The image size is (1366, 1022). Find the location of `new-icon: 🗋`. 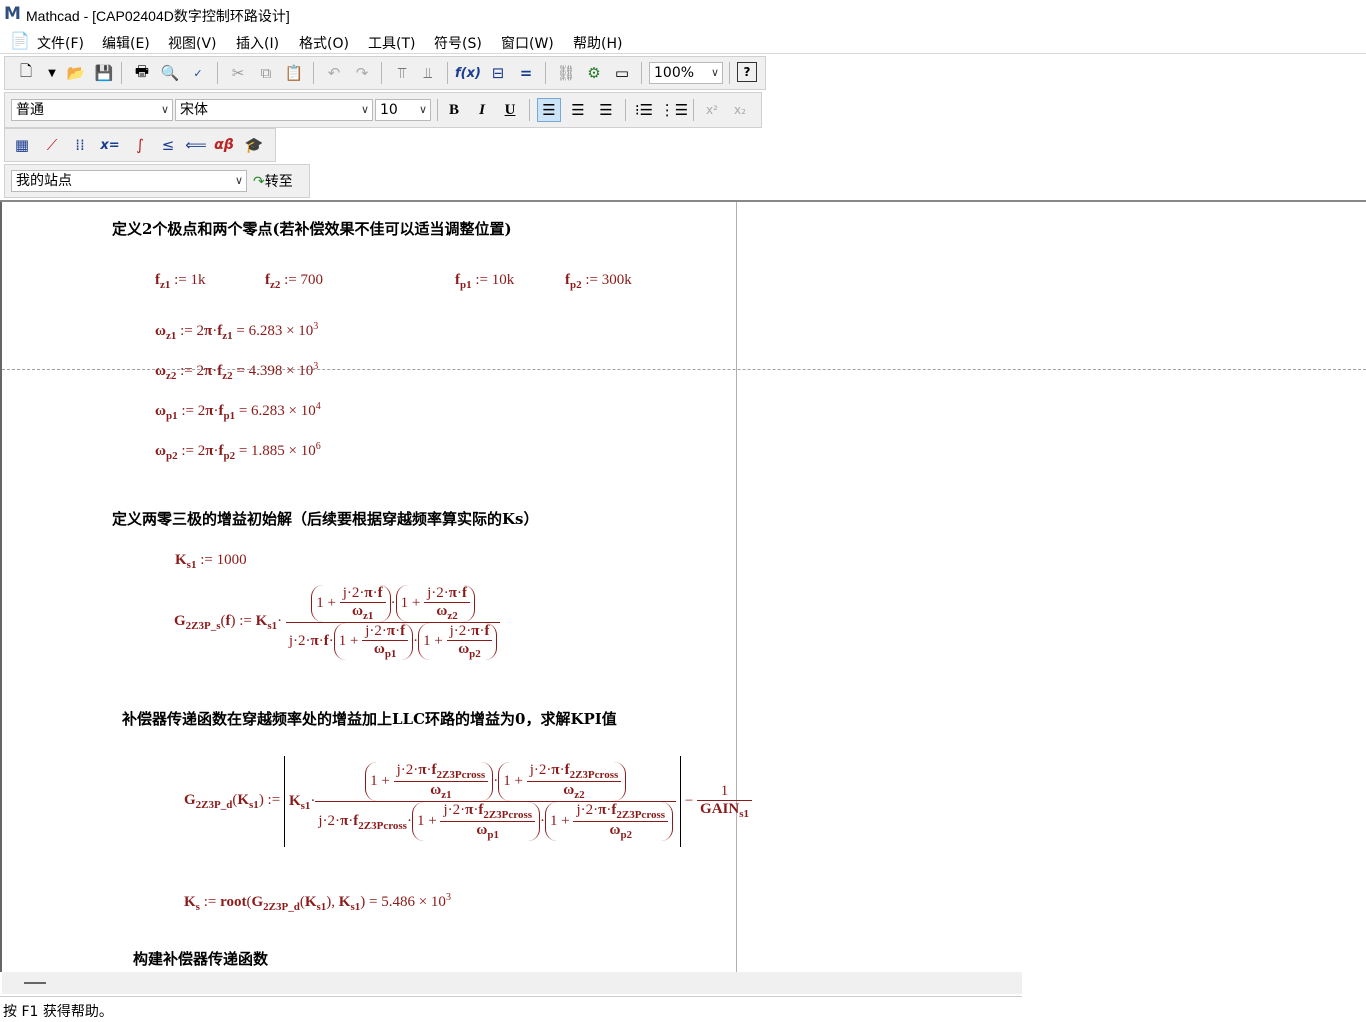

new-icon: 🗋 is located at coordinates (26, 73).